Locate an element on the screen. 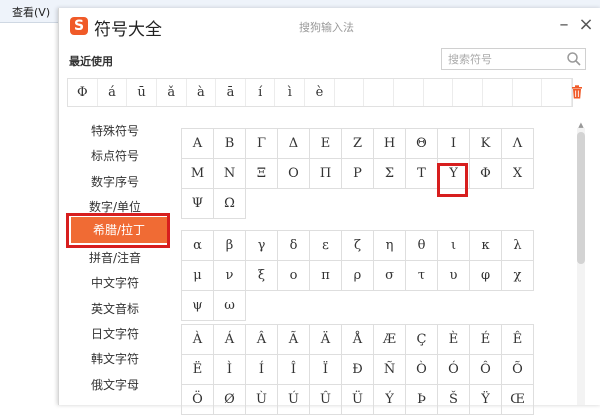 The image size is (600, 415). recent-symbol: à is located at coordinates (202, 92).